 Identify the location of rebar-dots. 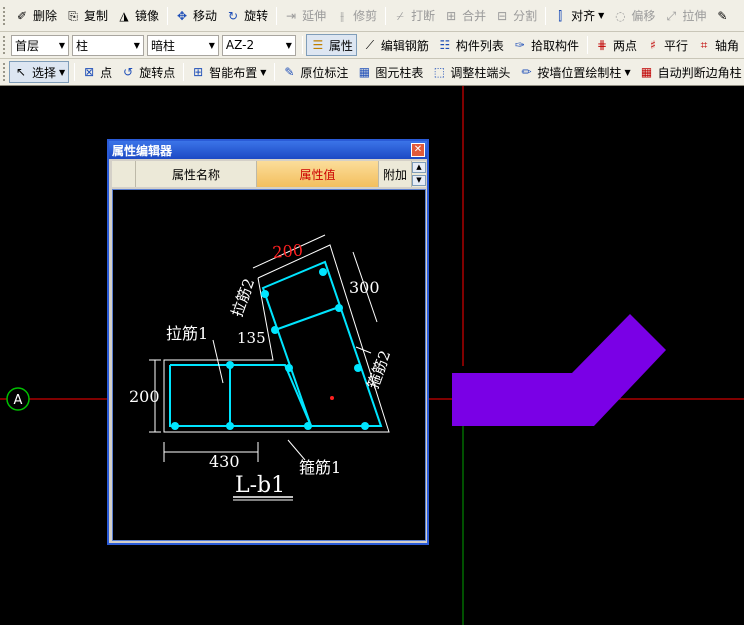
(270, 349).